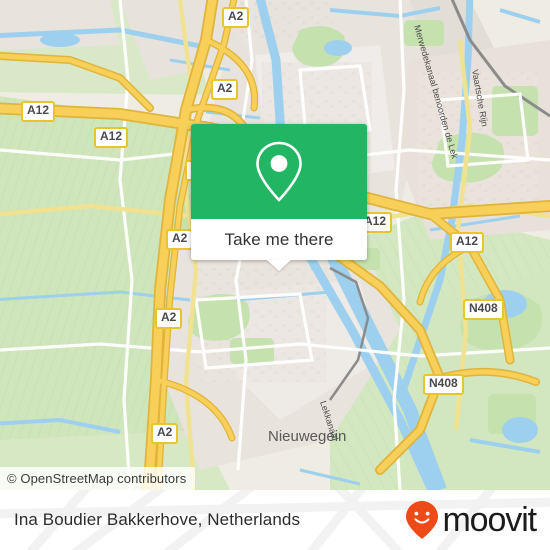 This screenshot has height=550, width=550. What do you see at coordinates (279, 239) in the screenshot?
I see `take-me-there-label: Take me there` at bounding box center [279, 239].